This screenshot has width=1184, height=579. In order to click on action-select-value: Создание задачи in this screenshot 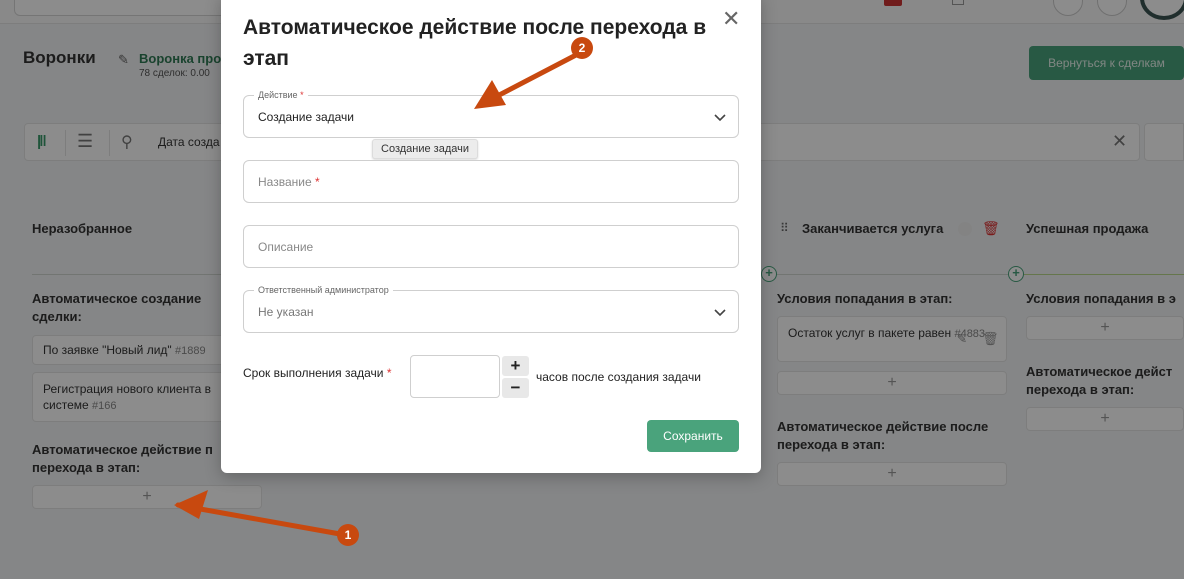, I will do `click(306, 117)`.